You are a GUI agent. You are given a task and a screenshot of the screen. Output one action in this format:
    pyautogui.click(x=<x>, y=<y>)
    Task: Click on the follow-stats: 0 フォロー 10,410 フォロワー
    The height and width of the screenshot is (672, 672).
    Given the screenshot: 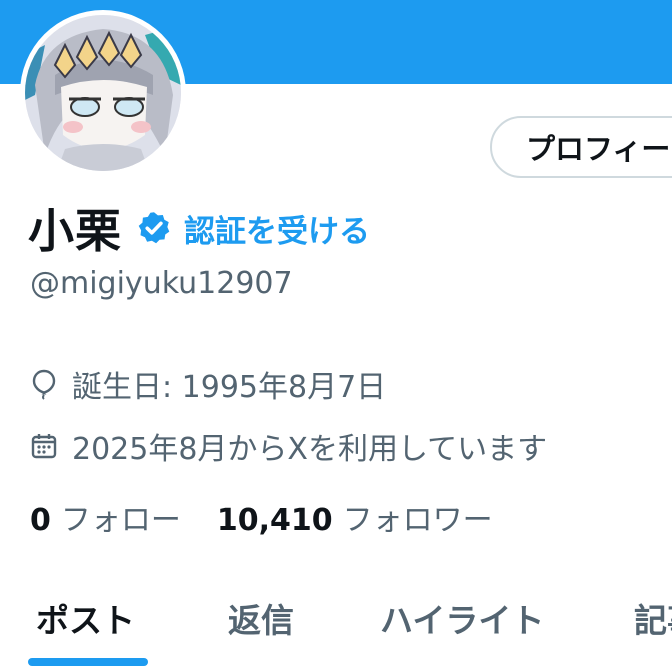 What is the action you would take?
    pyautogui.click(x=261, y=517)
    